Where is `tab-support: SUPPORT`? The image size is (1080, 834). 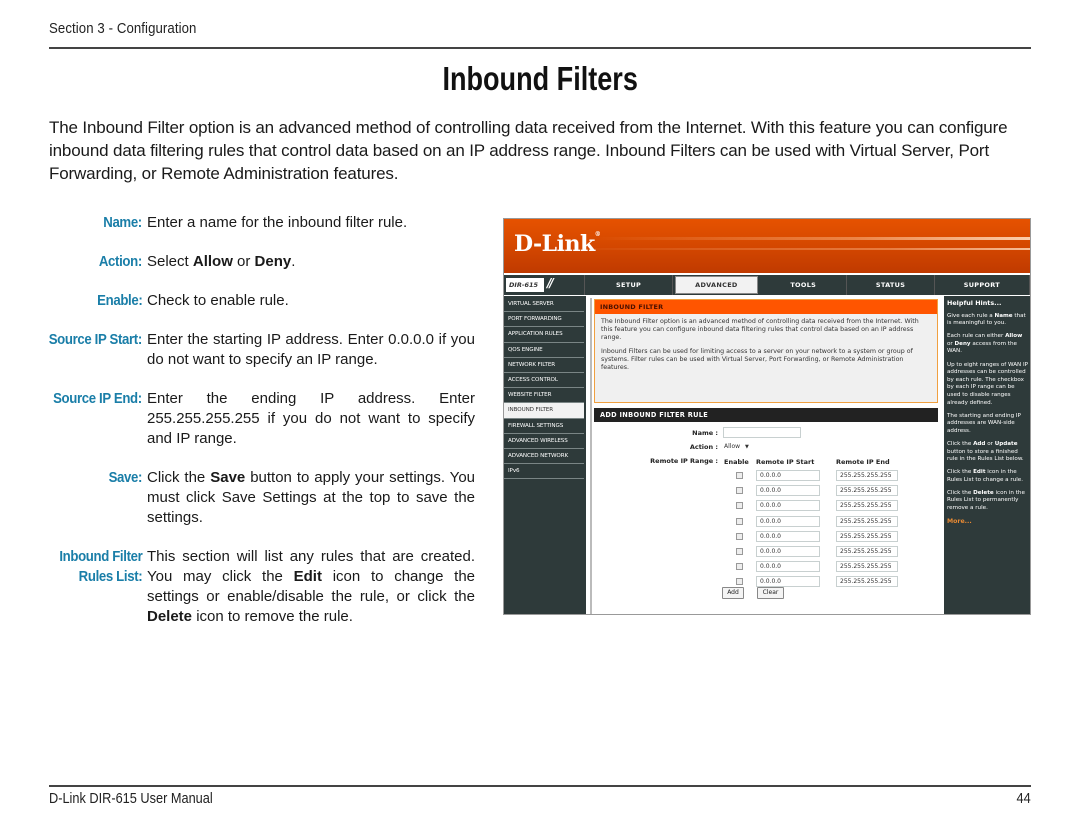
tab-support: SUPPORT is located at coordinates (982, 285).